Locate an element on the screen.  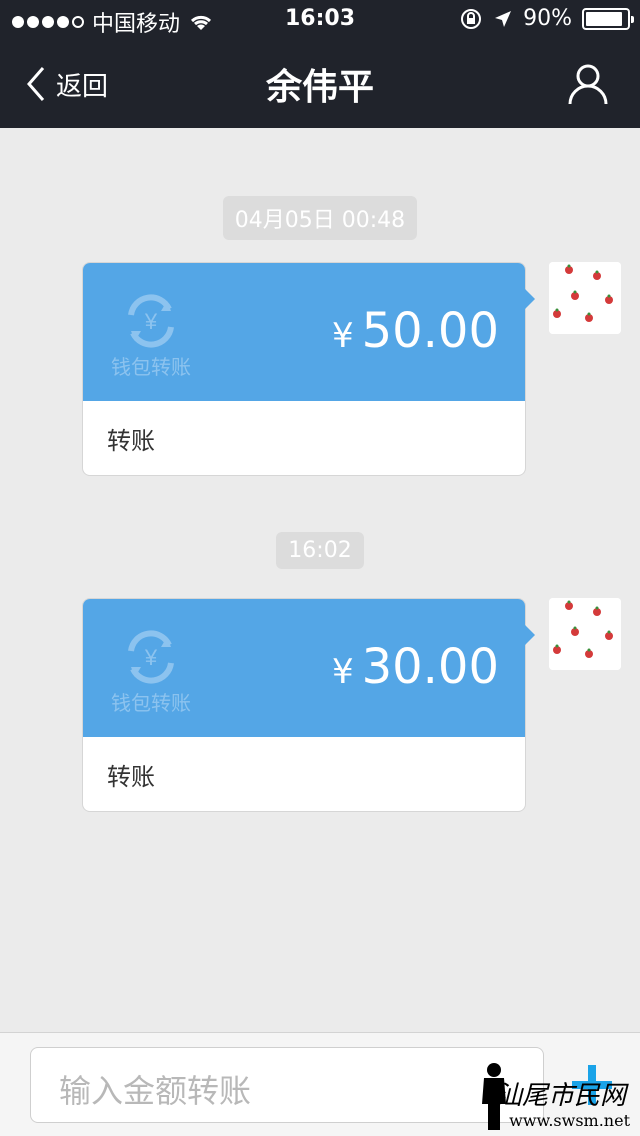
timestamp-1: 04月05日 00:48 is located at coordinates (320, 218).